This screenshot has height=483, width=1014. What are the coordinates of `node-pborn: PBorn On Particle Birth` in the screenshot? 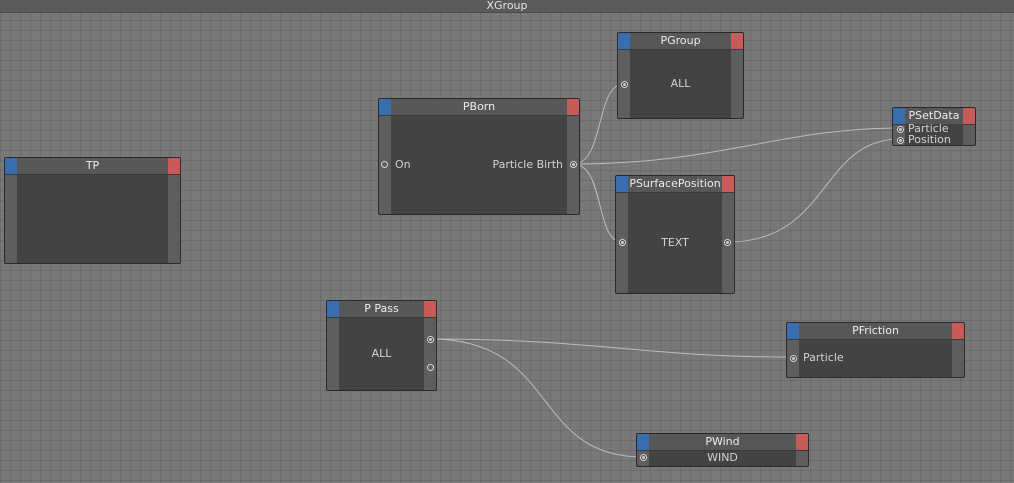 It's located at (479, 156).